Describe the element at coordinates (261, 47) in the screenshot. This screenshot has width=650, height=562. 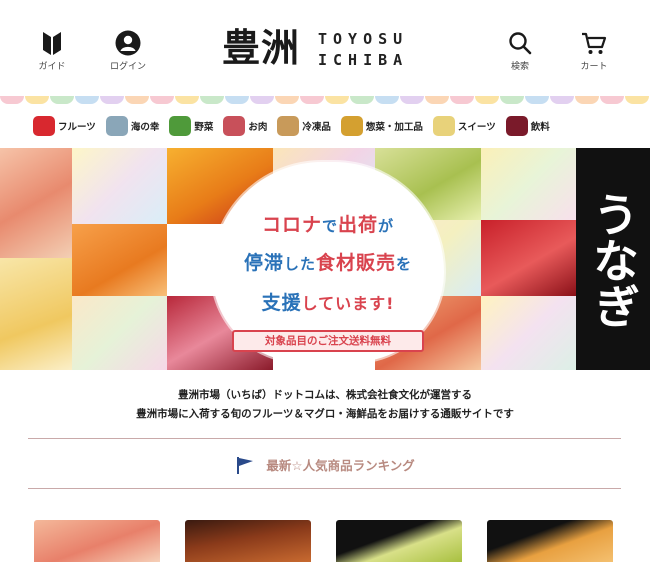
I see `logo-kanji: 豊洲` at that location.